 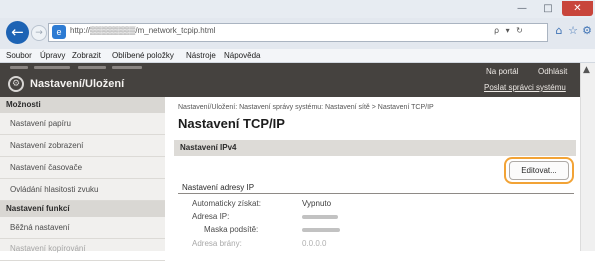 I want to click on menu-item-file: Soubor, so click(x=19, y=56).